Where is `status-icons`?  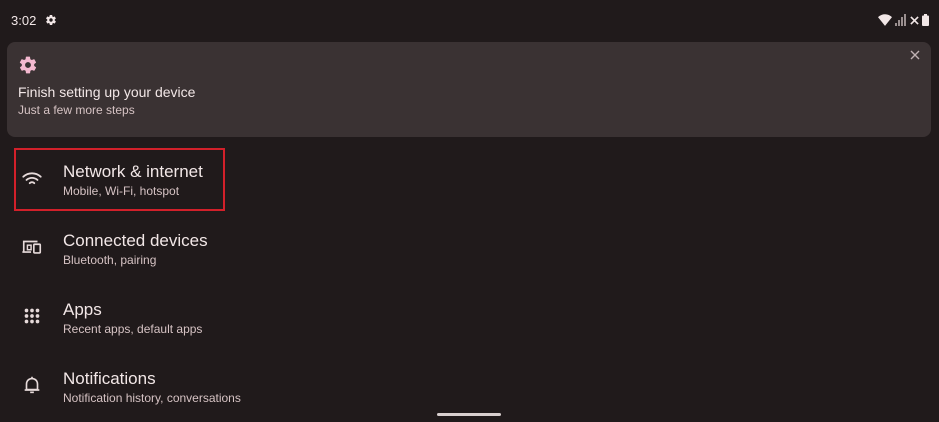
status-icons is located at coordinates (903, 20).